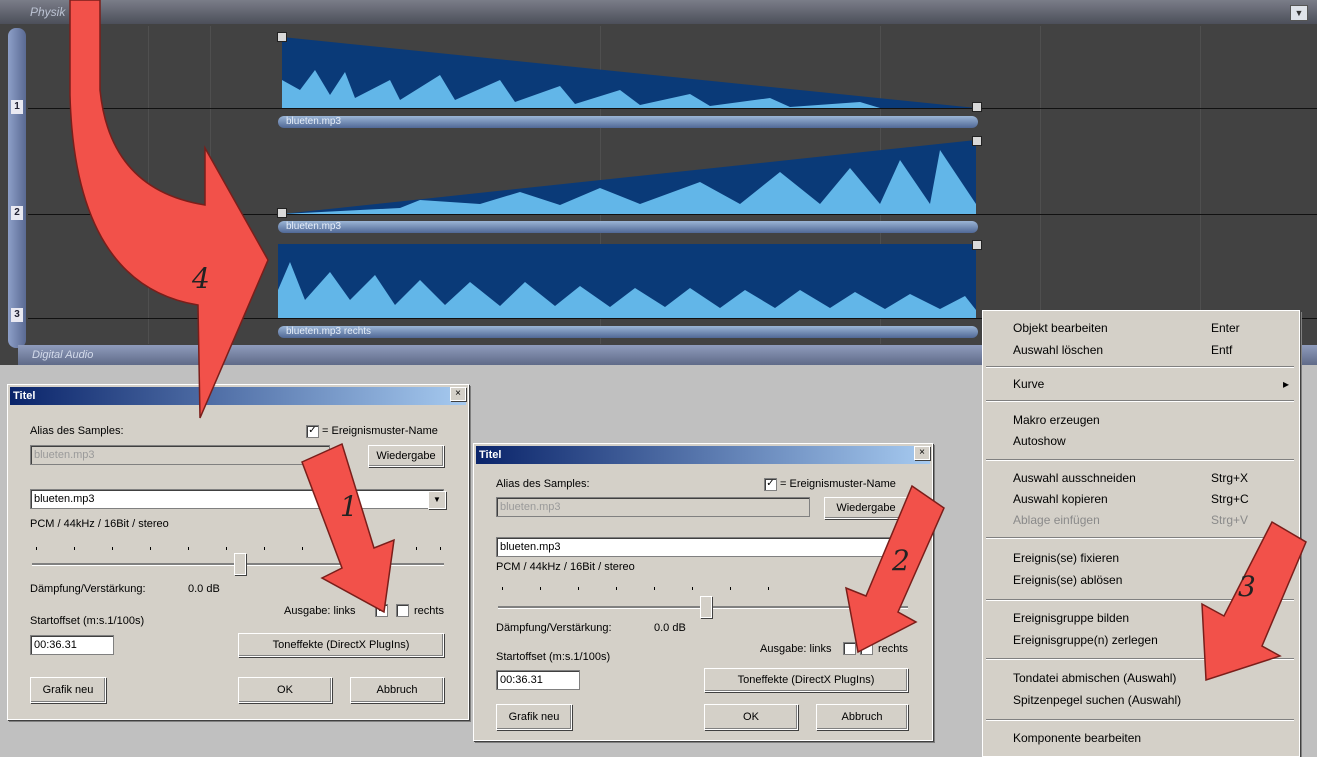 This screenshot has height=757, width=1317. I want to click on annotation-number-1: 1, so click(349, 506).